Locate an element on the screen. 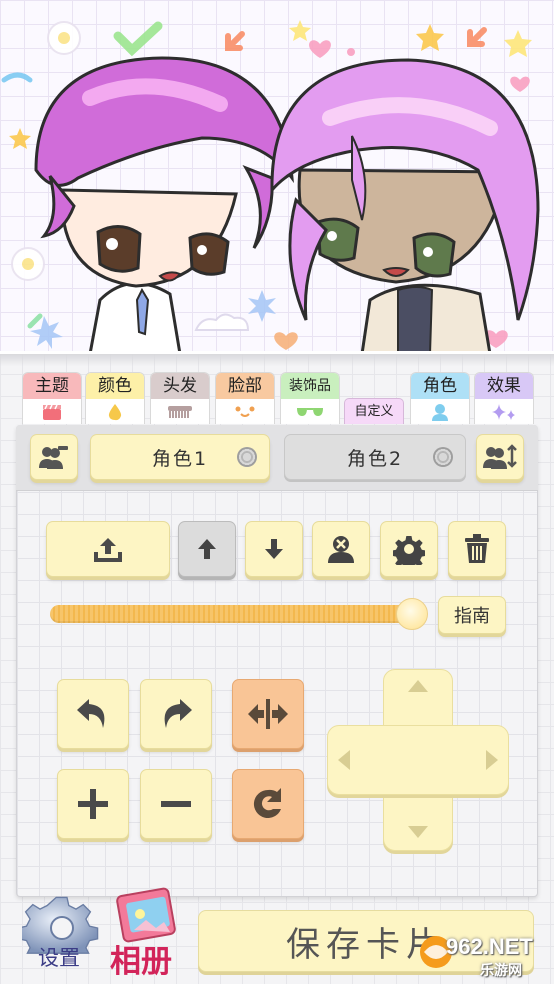 The height and width of the screenshot is (984, 554). character-2-tab: 角色2 is located at coordinates (375, 457).